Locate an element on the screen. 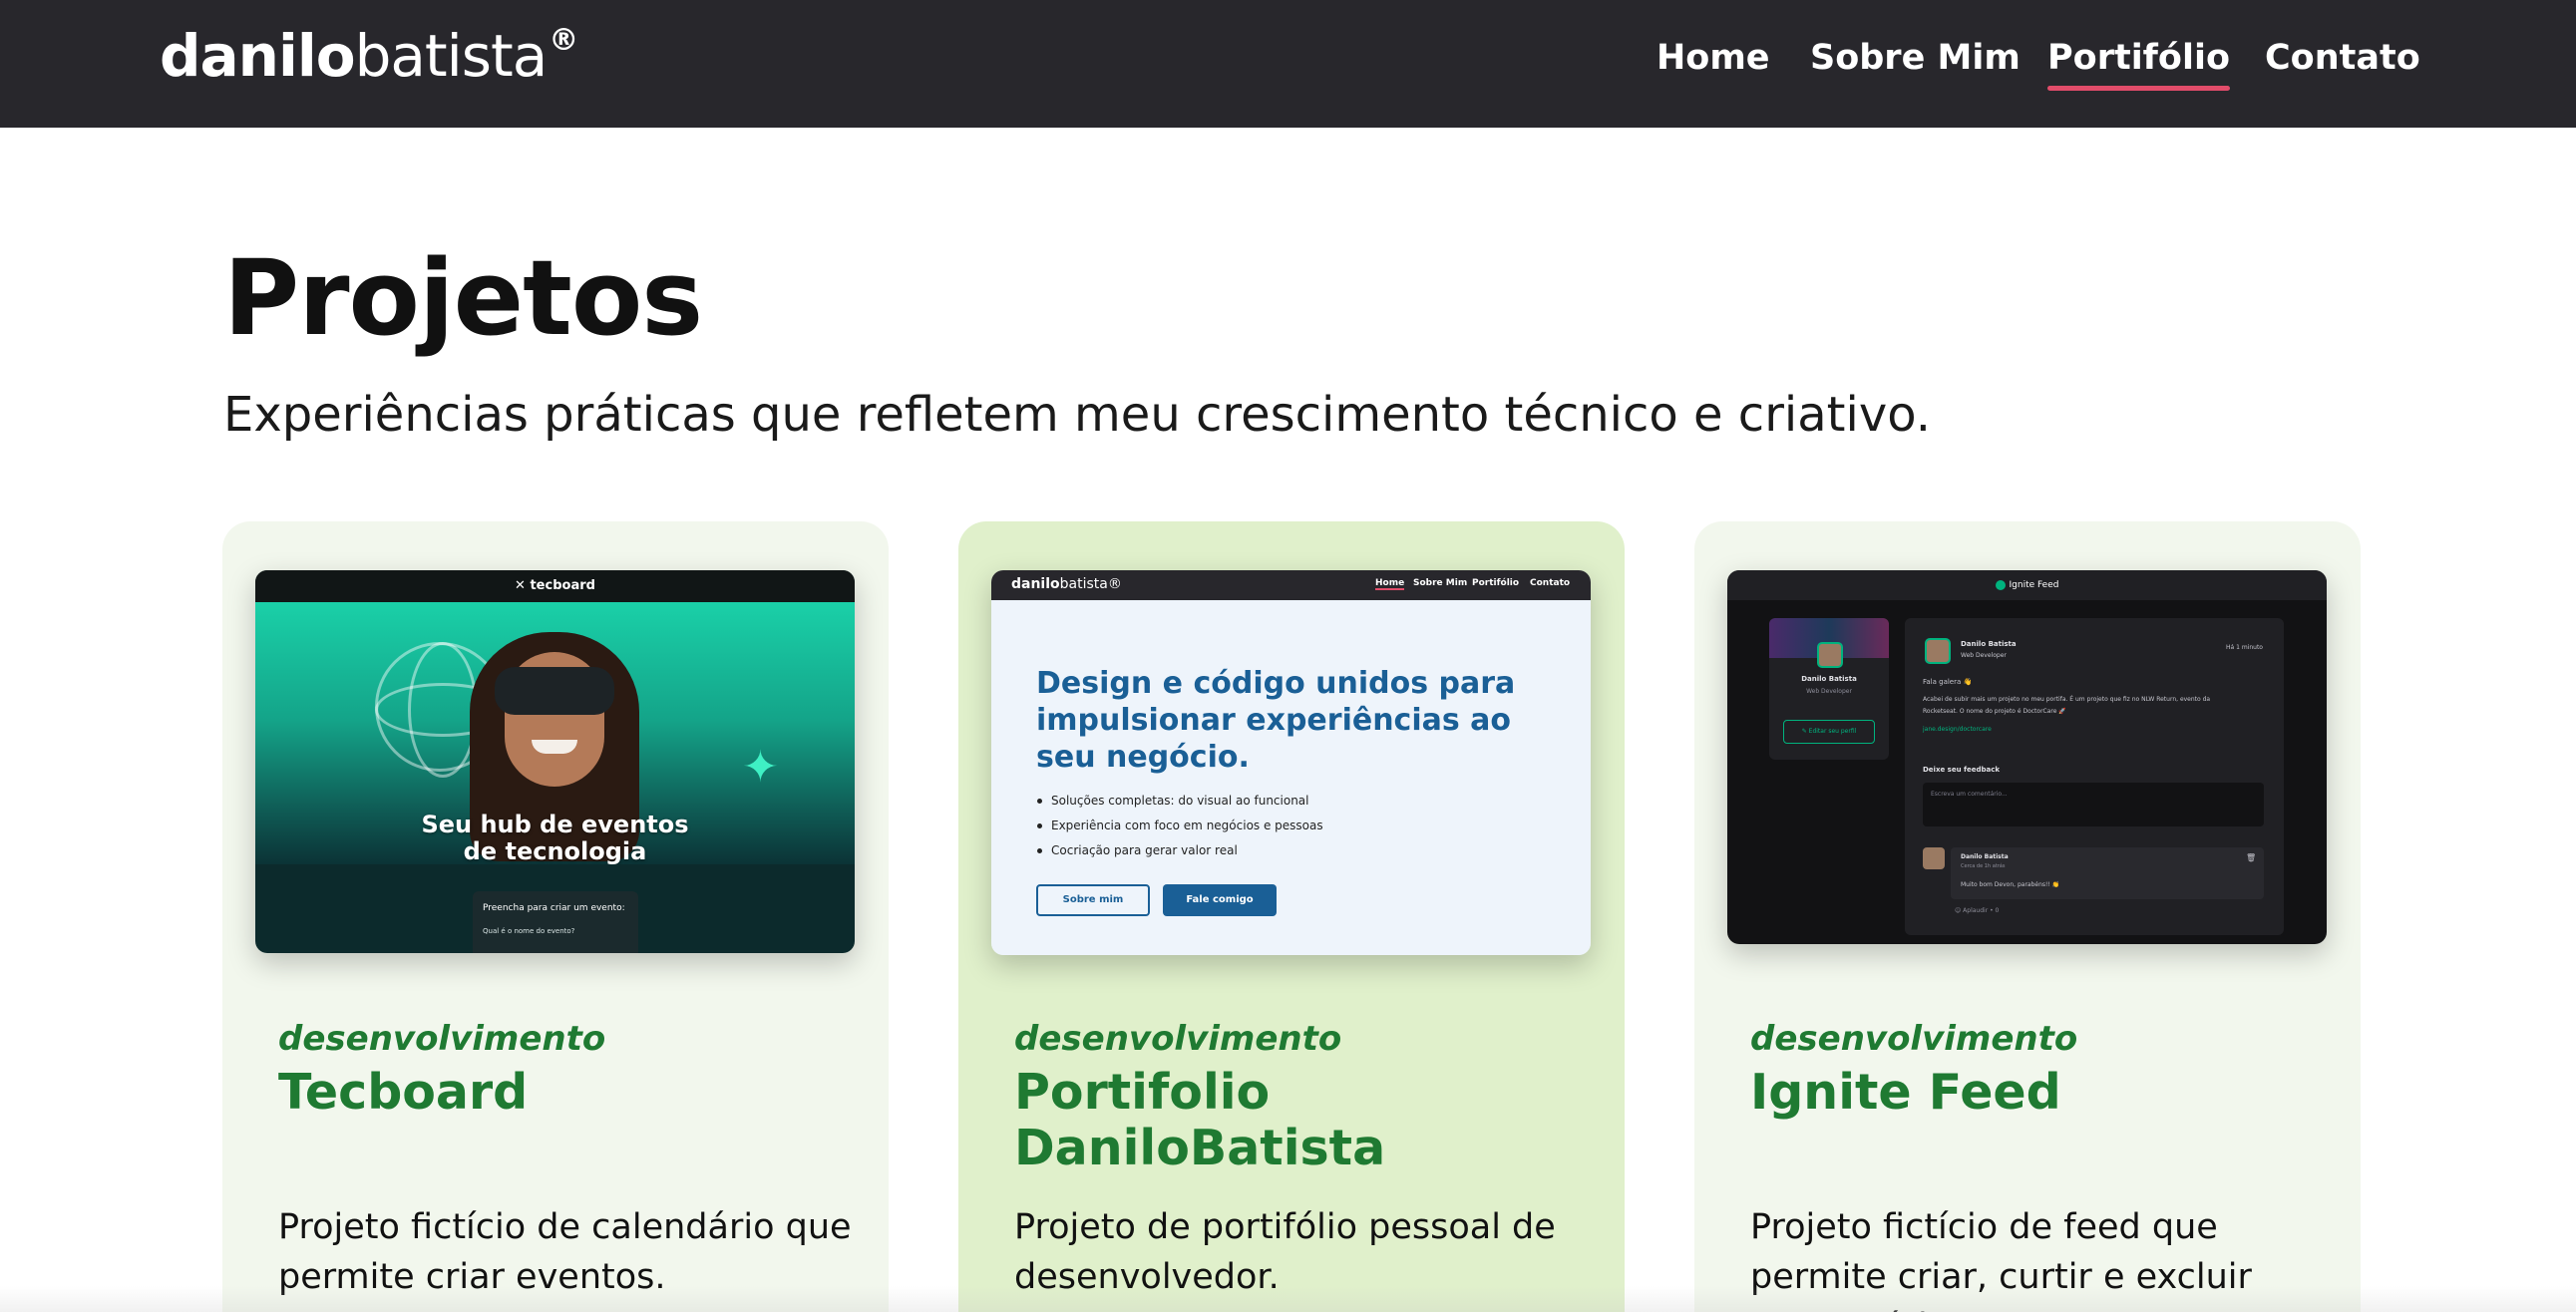  ignite-logo-icon is located at coordinates (2001, 584).